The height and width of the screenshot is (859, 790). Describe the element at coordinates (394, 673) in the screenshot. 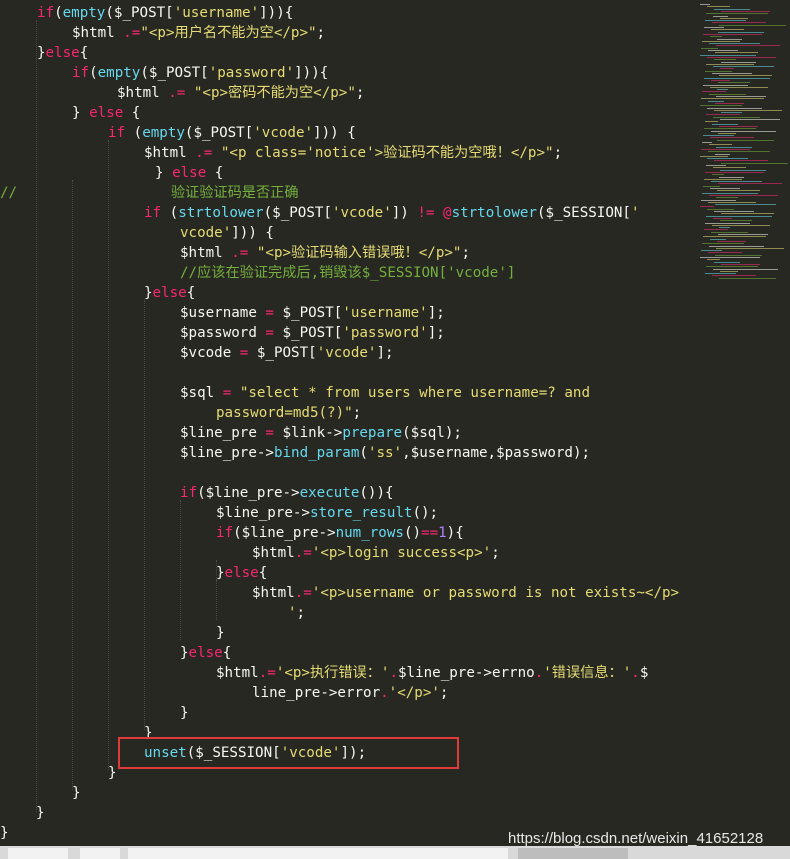

I see `code-token: .` at that location.